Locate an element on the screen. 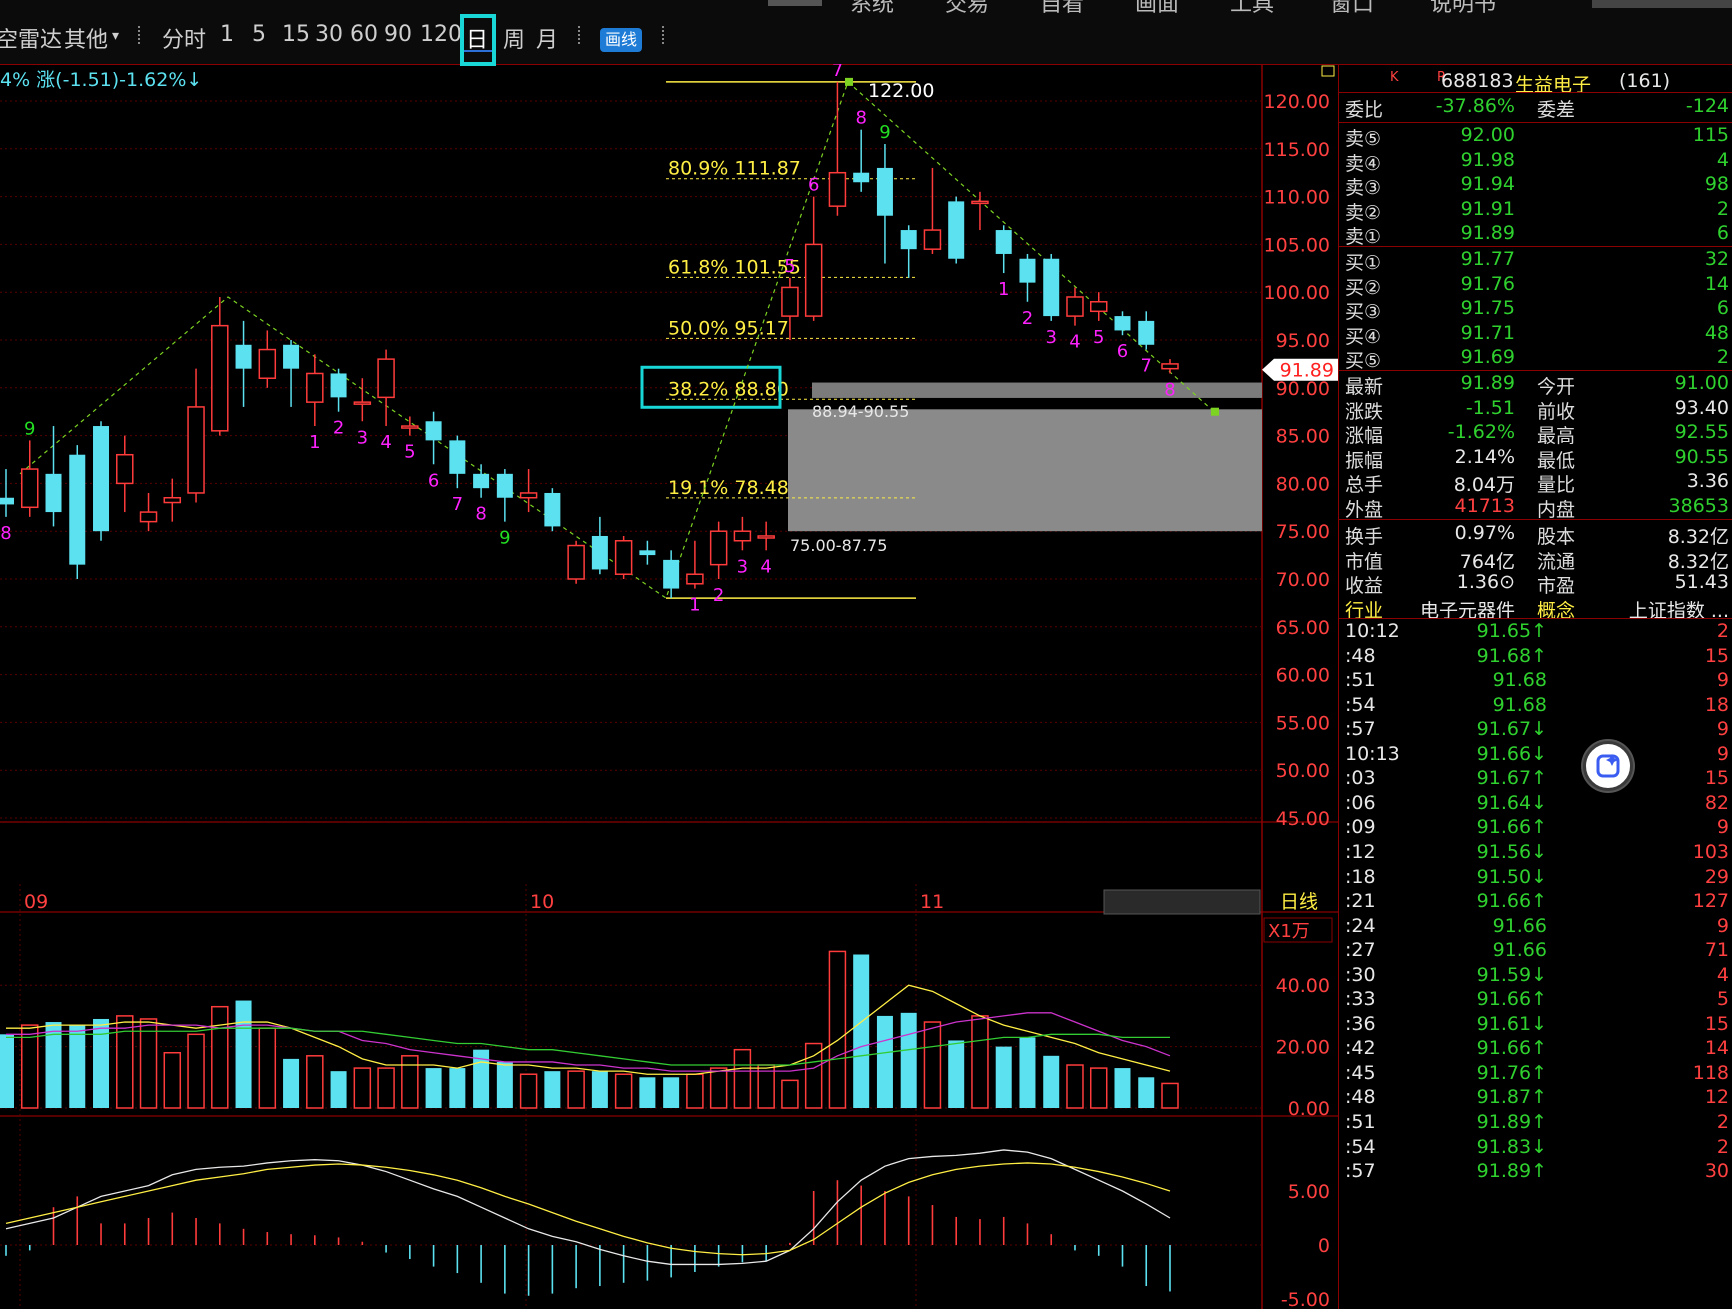  menu-2: 自看 is located at coordinates (1062, 9).